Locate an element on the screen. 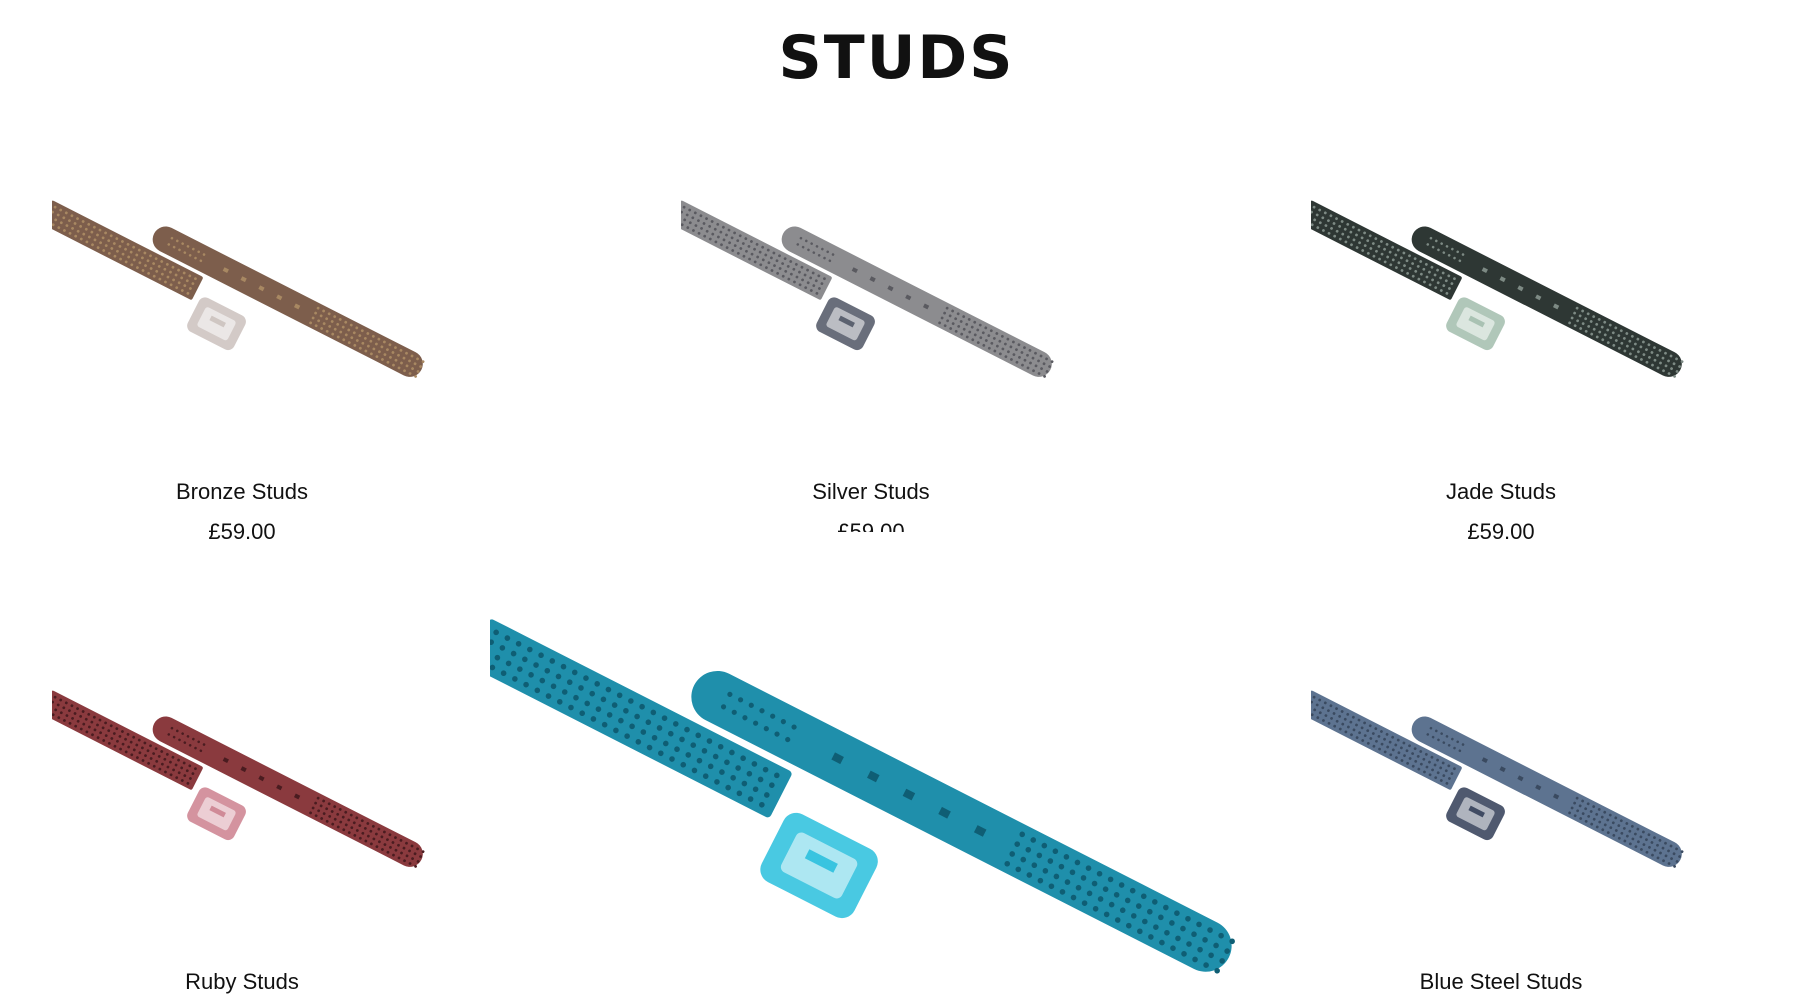 The image size is (1793, 1004). page-title: STUDS is located at coordinates (896, 58).